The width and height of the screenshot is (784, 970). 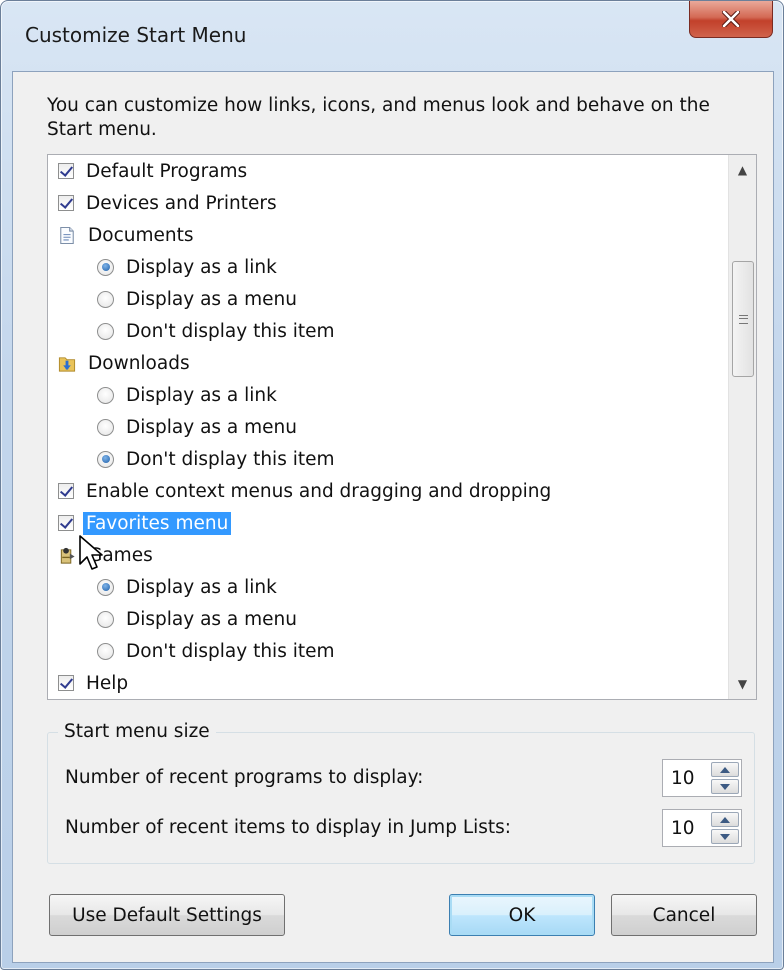 I want to click on option-group-header: Documents, so click(x=388, y=235).